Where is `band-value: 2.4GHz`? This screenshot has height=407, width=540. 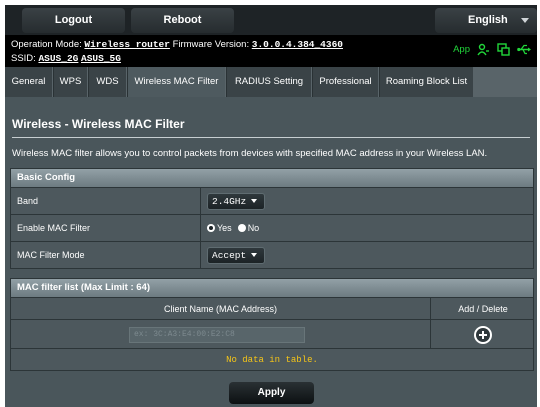 band-value: 2.4GHz is located at coordinates (229, 201).